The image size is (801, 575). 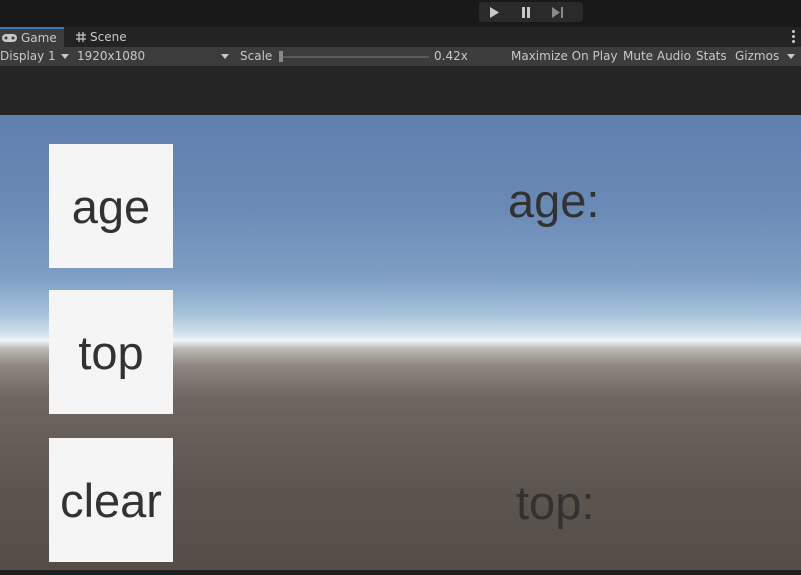 What do you see at coordinates (111, 352) in the screenshot?
I see `top-button: top` at bounding box center [111, 352].